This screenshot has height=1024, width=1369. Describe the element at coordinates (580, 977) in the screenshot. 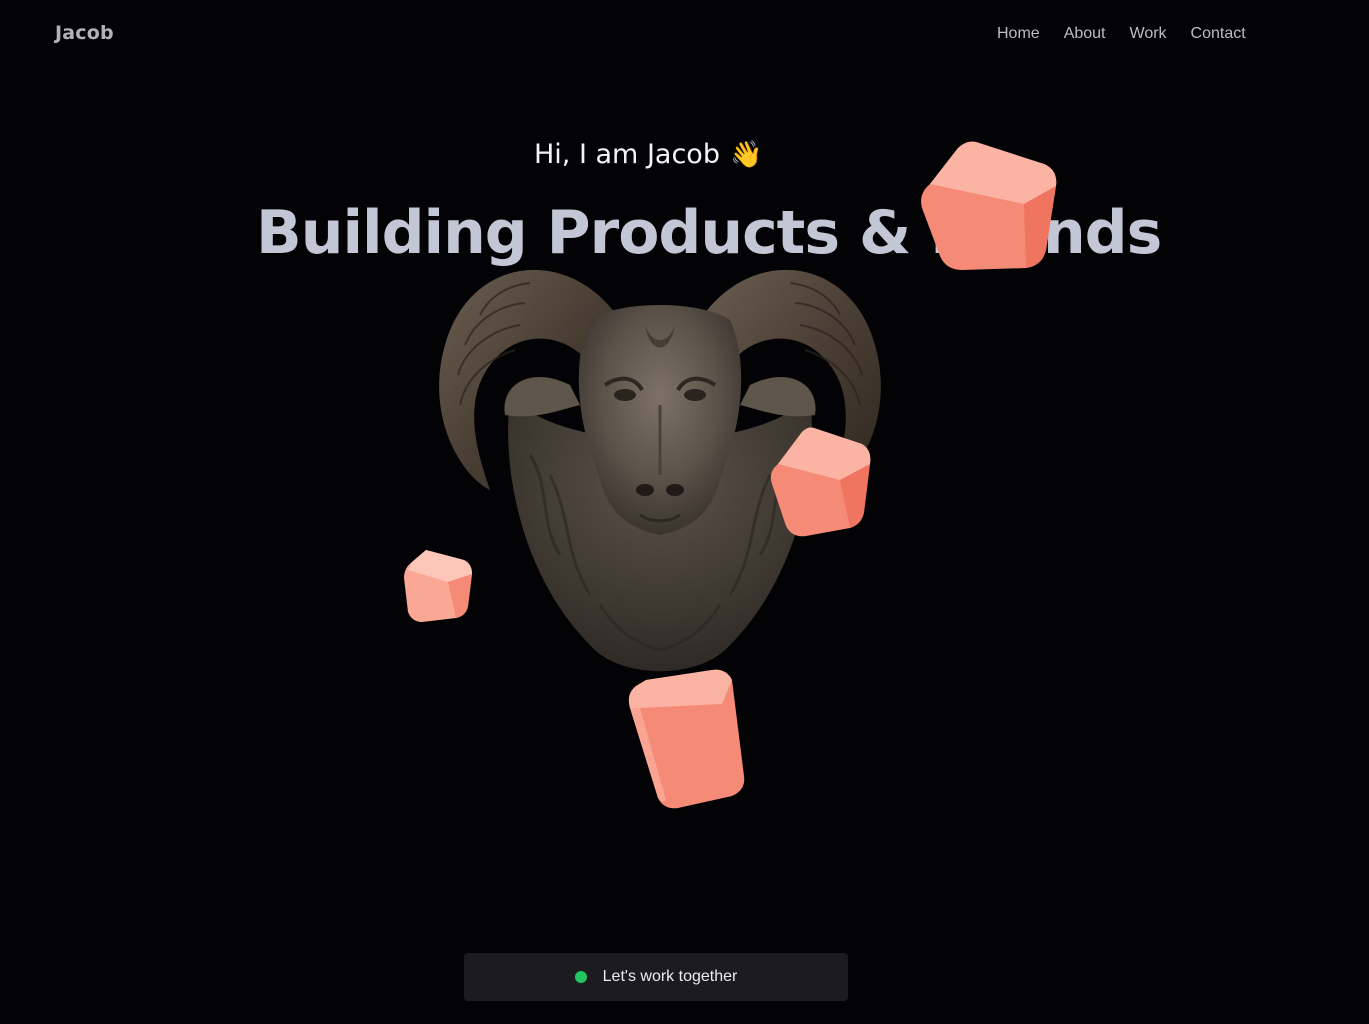

I see `status-dot-icon` at that location.